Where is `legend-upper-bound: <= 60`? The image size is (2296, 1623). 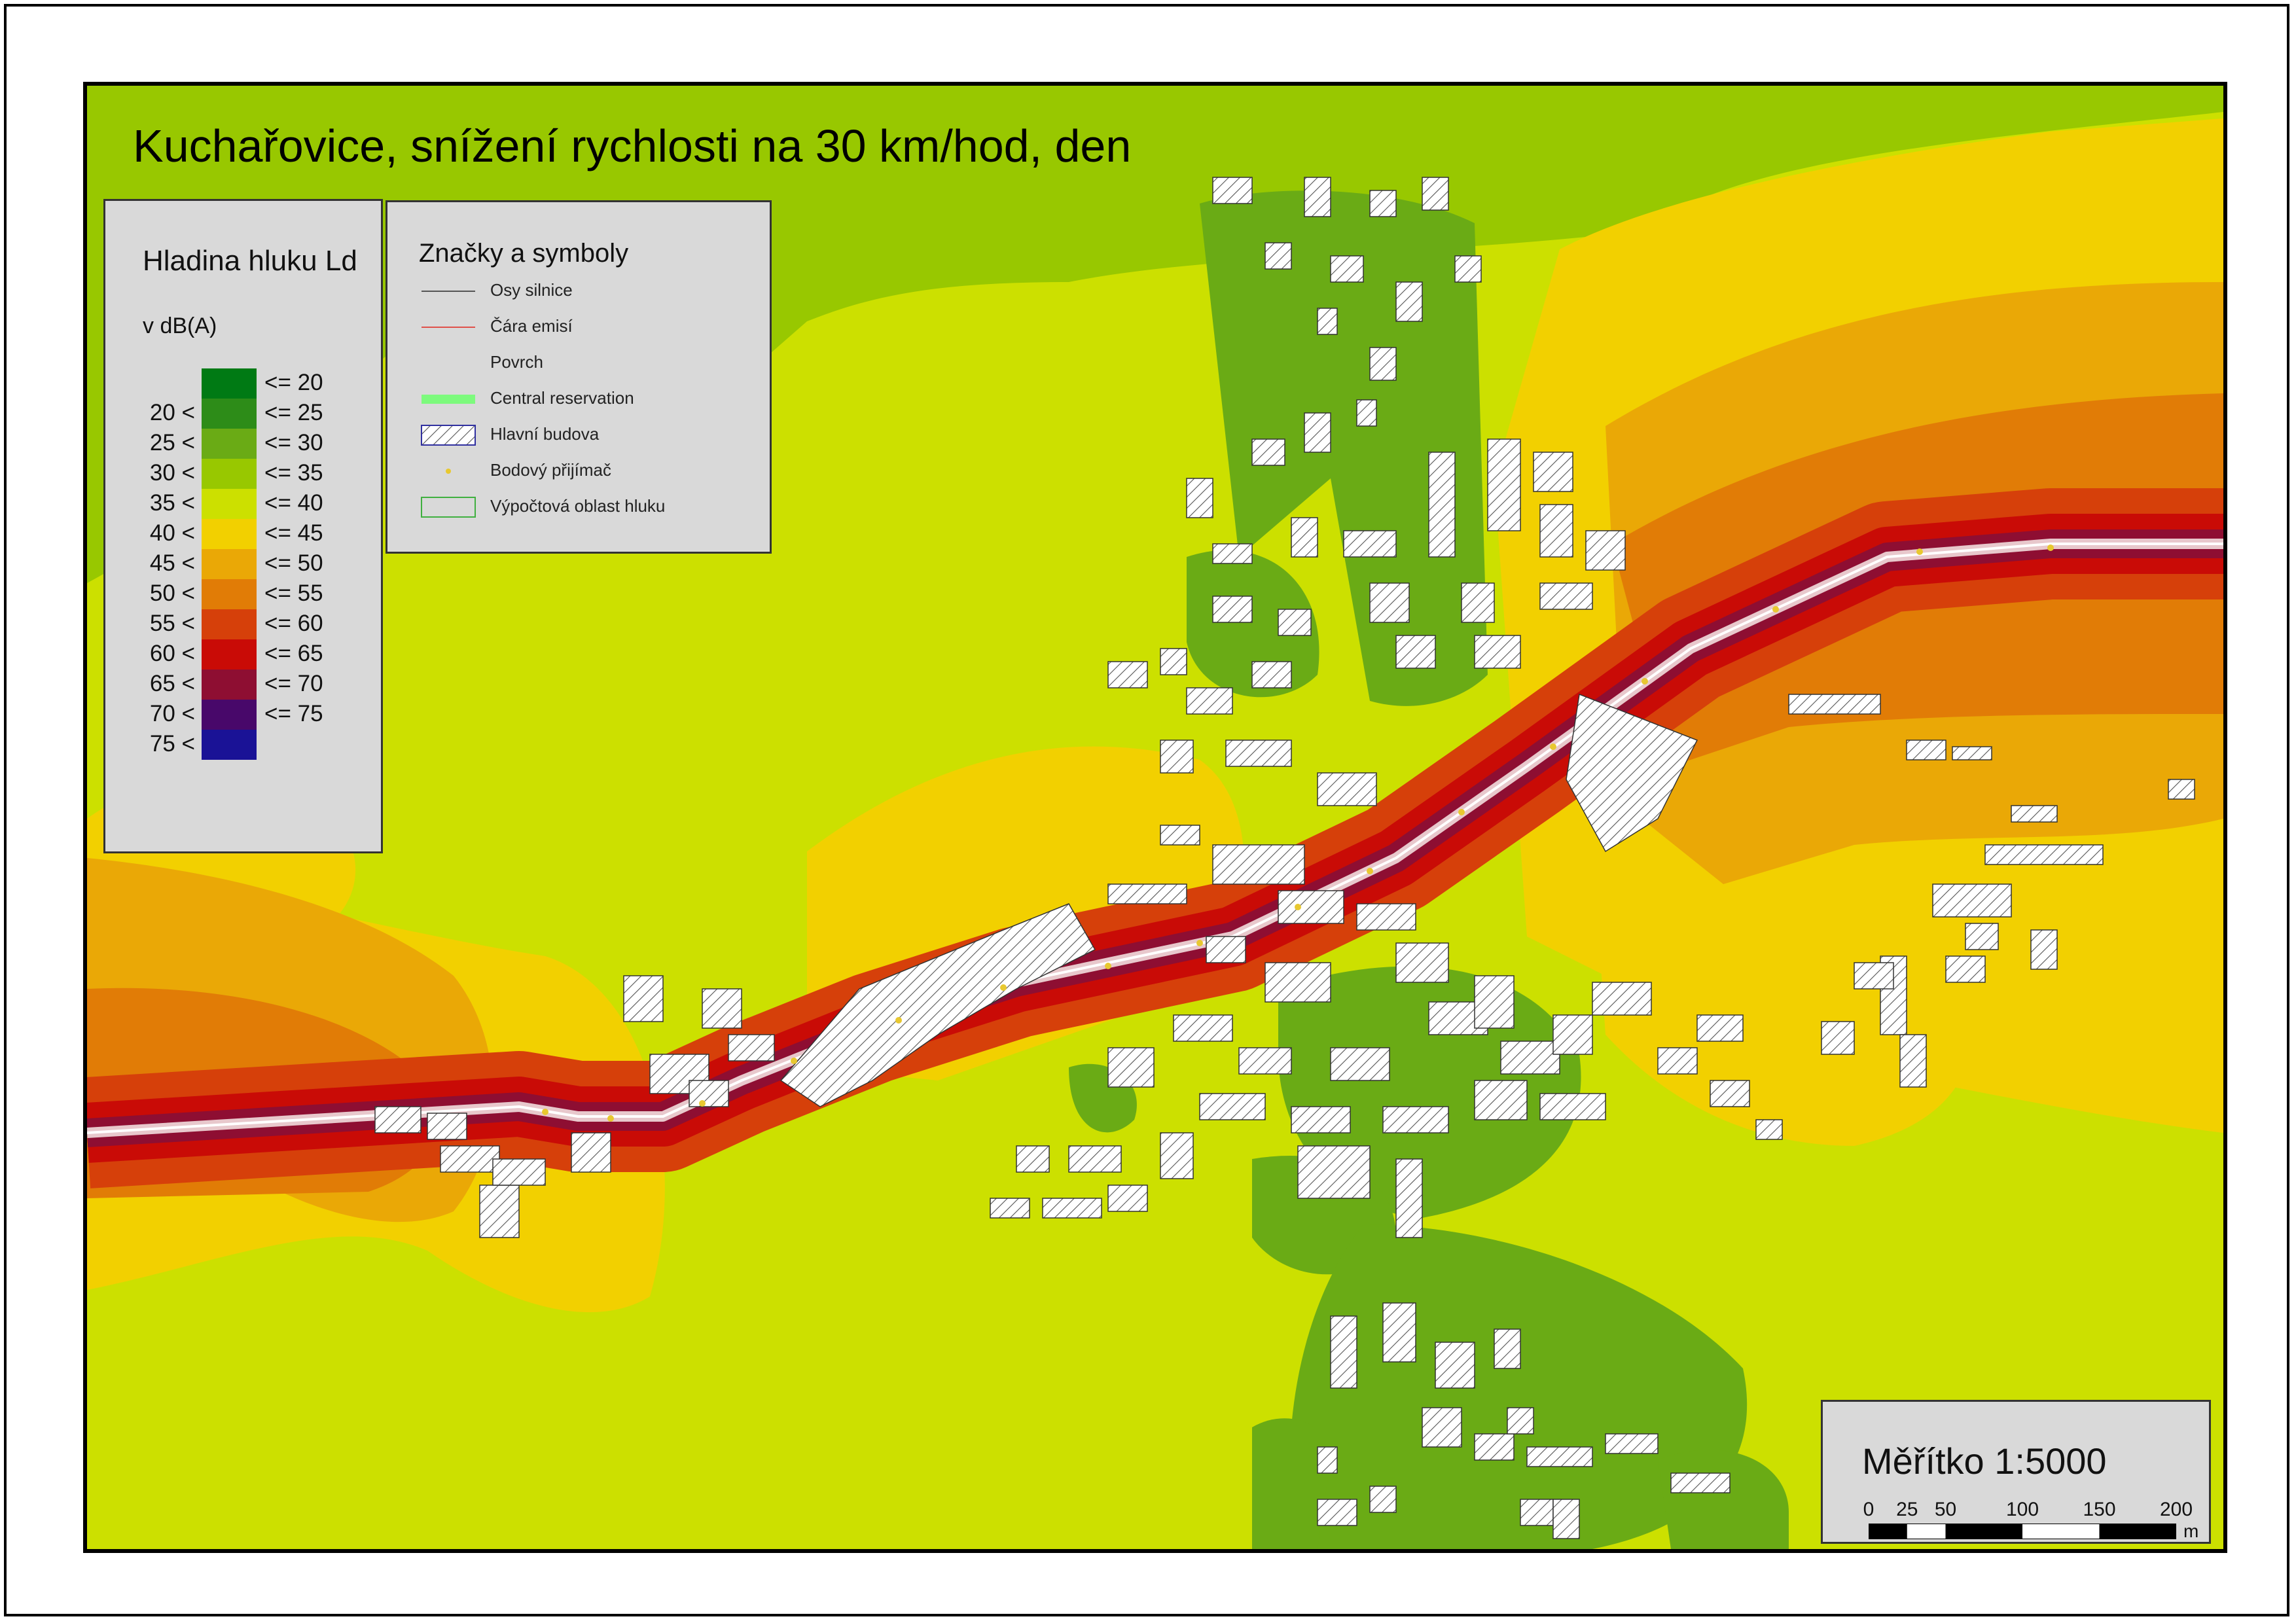 legend-upper-bound: <= 60 is located at coordinates (293, 623).